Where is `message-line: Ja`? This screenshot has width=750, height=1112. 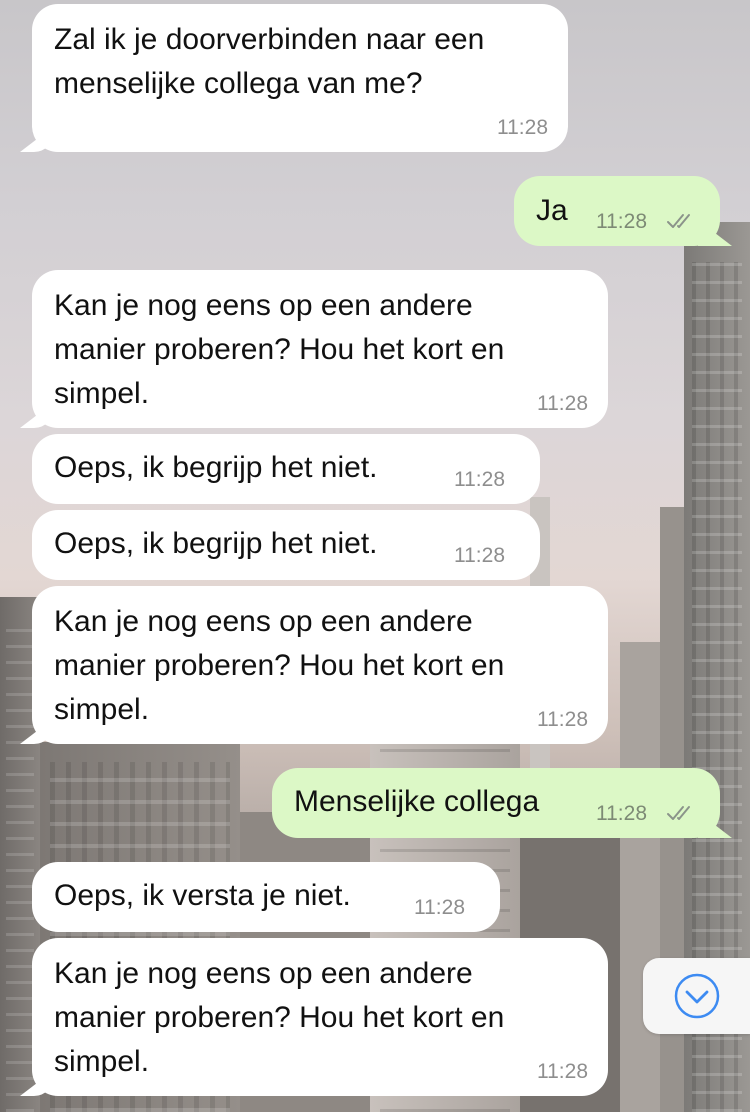 message-line: Ja is located at coordinates (552, 210).